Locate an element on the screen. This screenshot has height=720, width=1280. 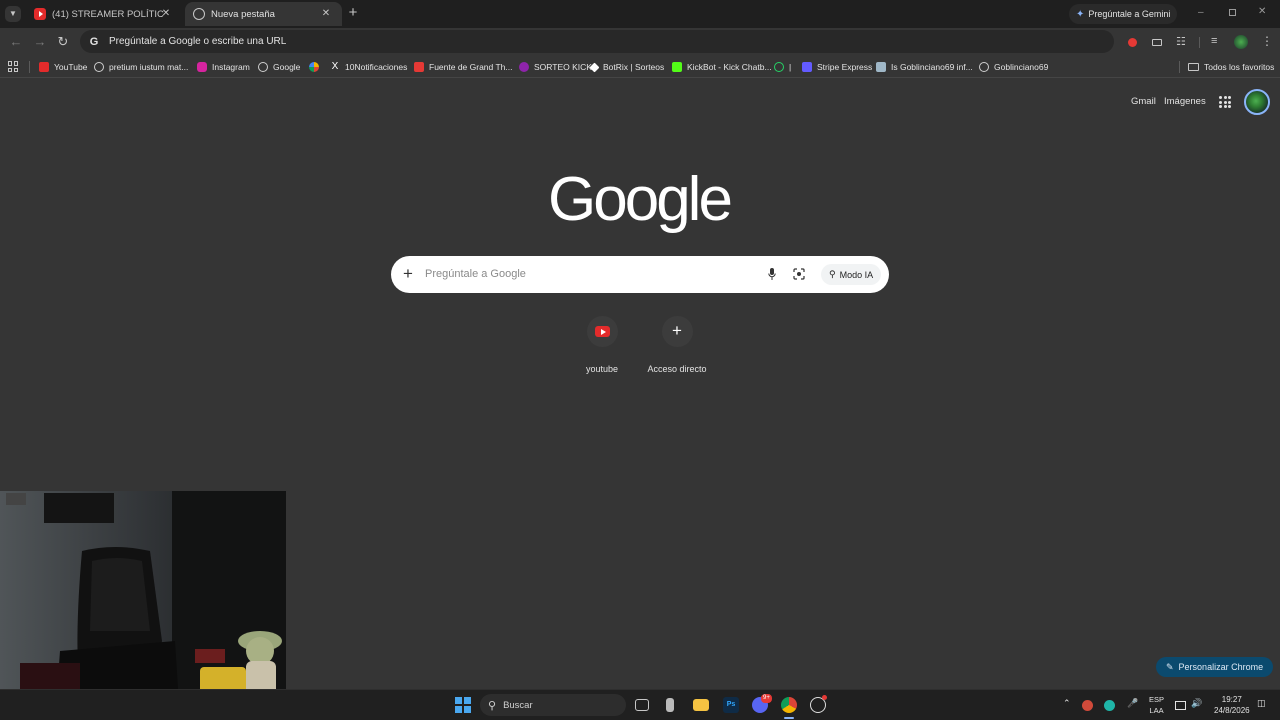
folder-icon is located at coordinates (1193, 67).